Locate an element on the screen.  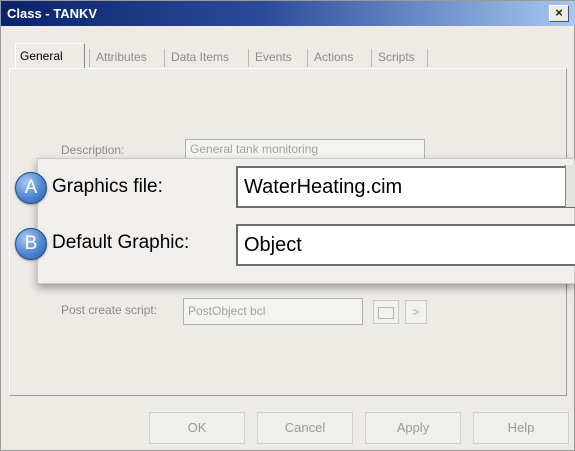
tab-label: Data Items is located at coordinates (200, 57).